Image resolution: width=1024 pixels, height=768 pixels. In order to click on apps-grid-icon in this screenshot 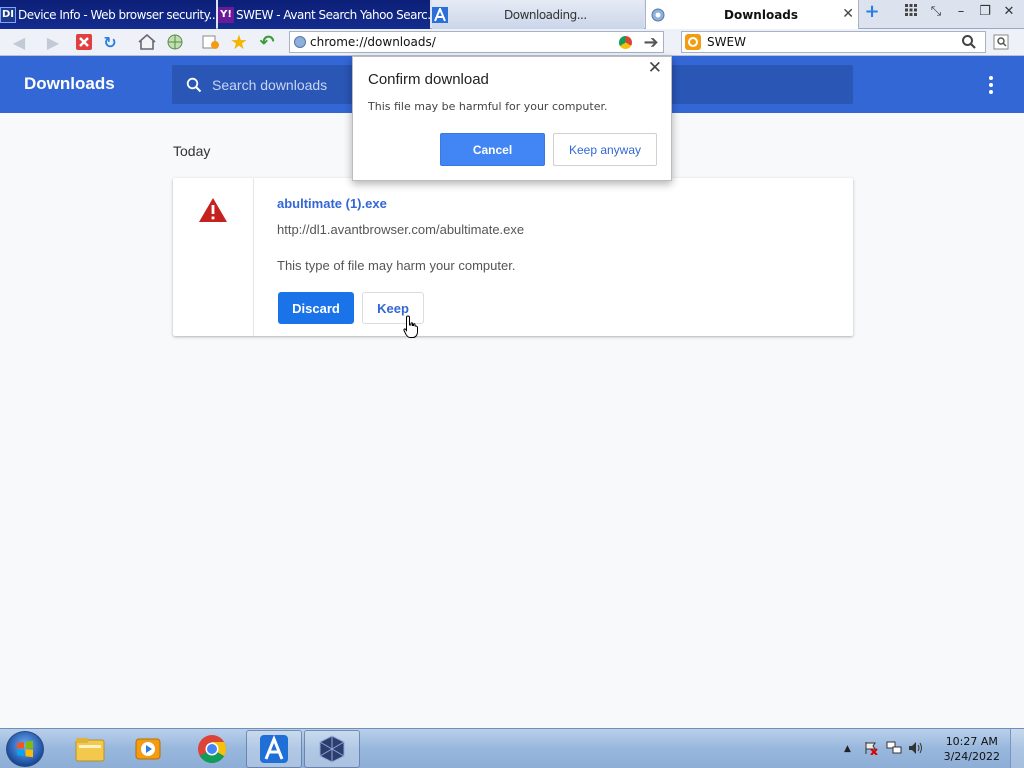, I will do `click(911, 12)`.